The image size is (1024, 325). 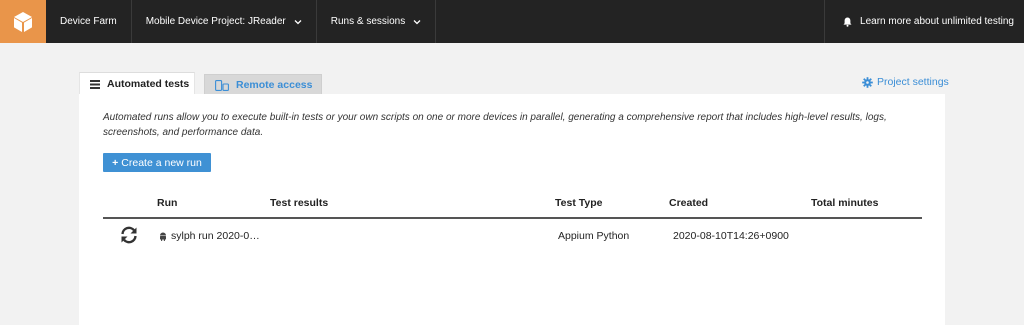 I want to click on project-settings-link: Project settings, so click(x=905, y=82).